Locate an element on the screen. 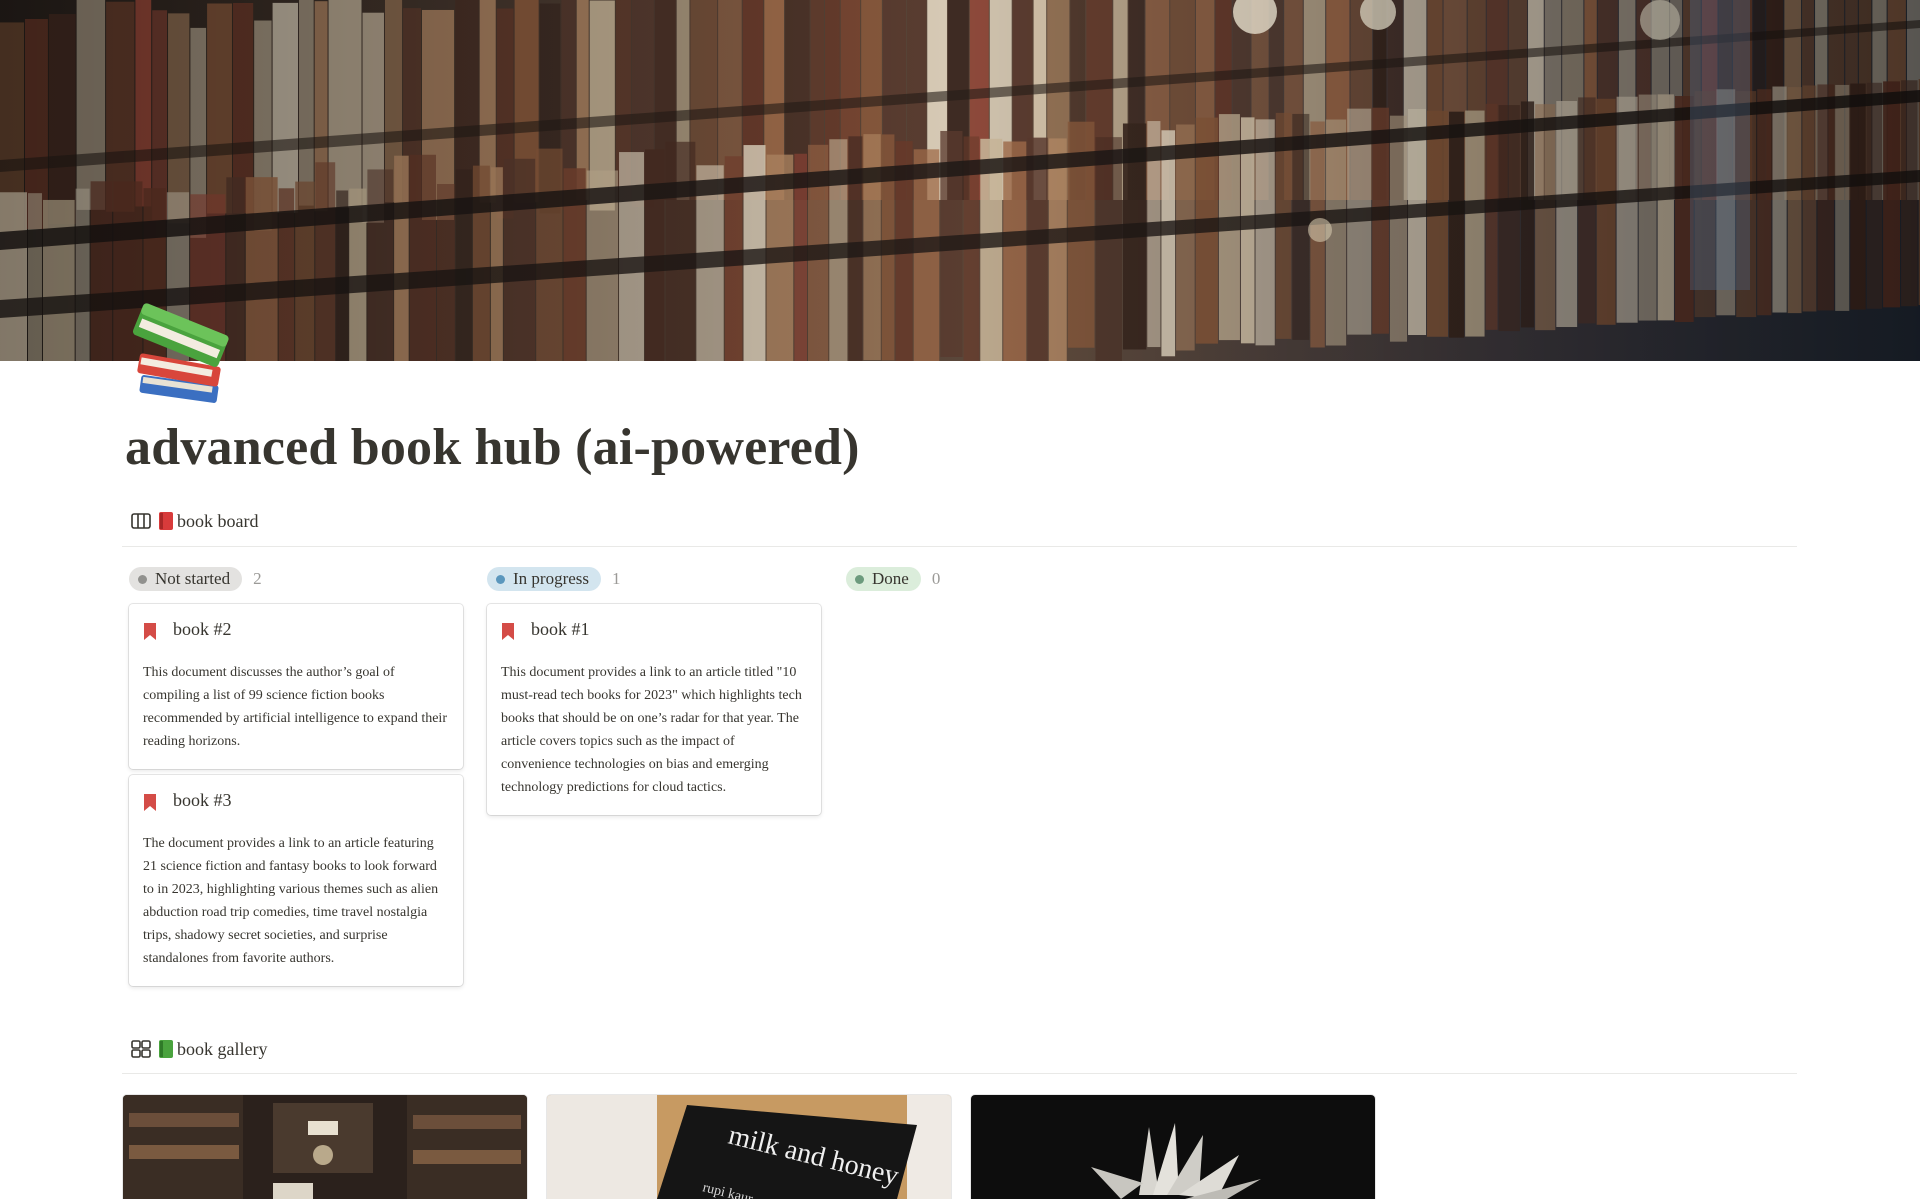  column-header: Done 0 is located at coordinates (1014, 579).